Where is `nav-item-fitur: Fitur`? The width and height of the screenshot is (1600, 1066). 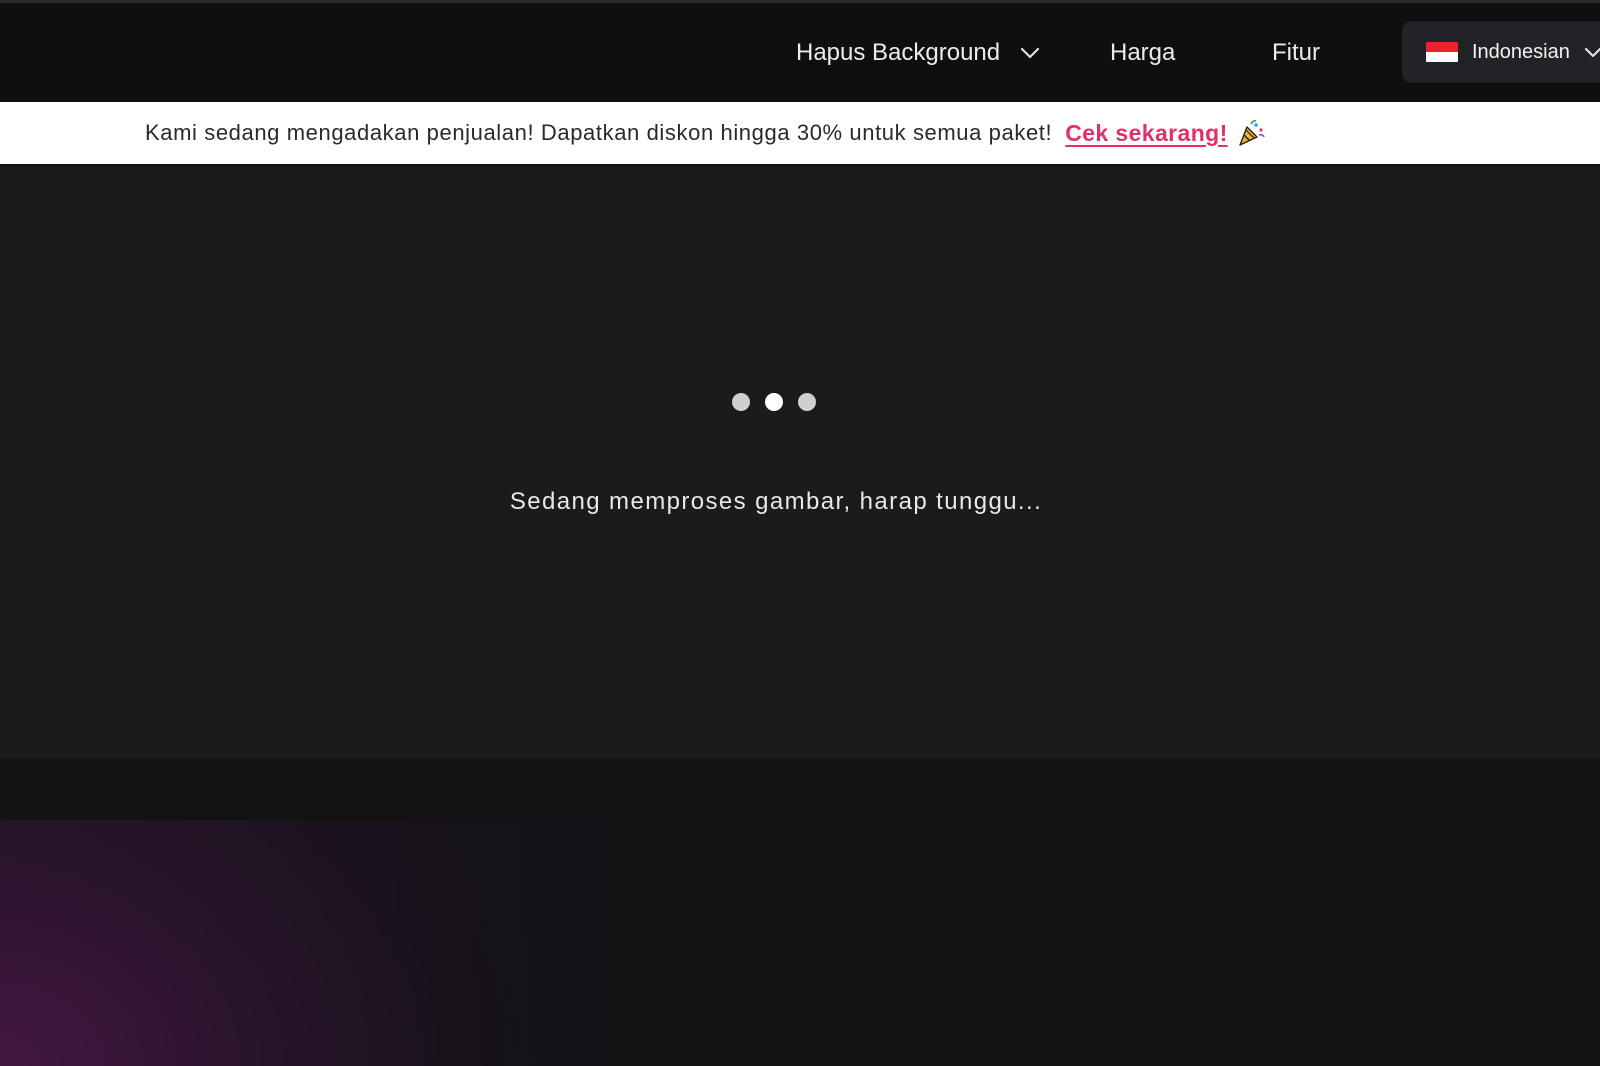
nav-item-fitur: Fitur is located at coordinates (1296, 52).